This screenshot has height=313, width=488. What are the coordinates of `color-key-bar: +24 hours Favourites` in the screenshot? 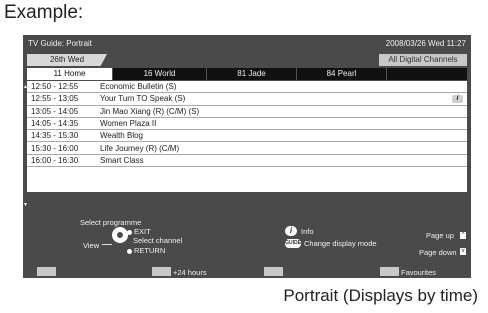 It's located at (247, 271).